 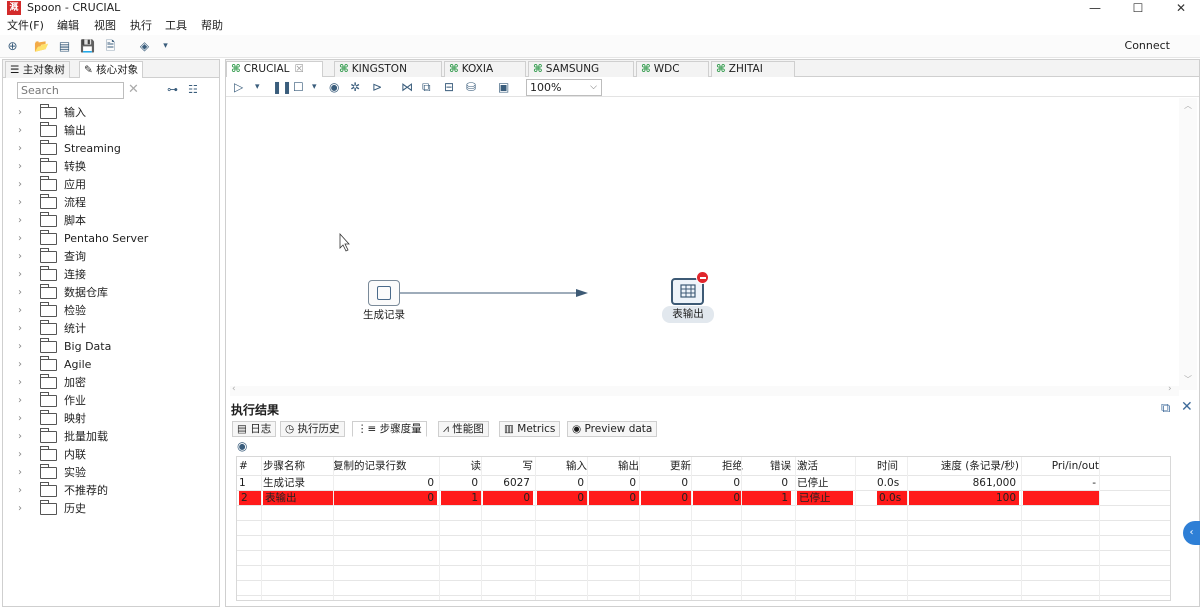 I want to click on open-file-icon: 📂, so click(x=41, y=46).